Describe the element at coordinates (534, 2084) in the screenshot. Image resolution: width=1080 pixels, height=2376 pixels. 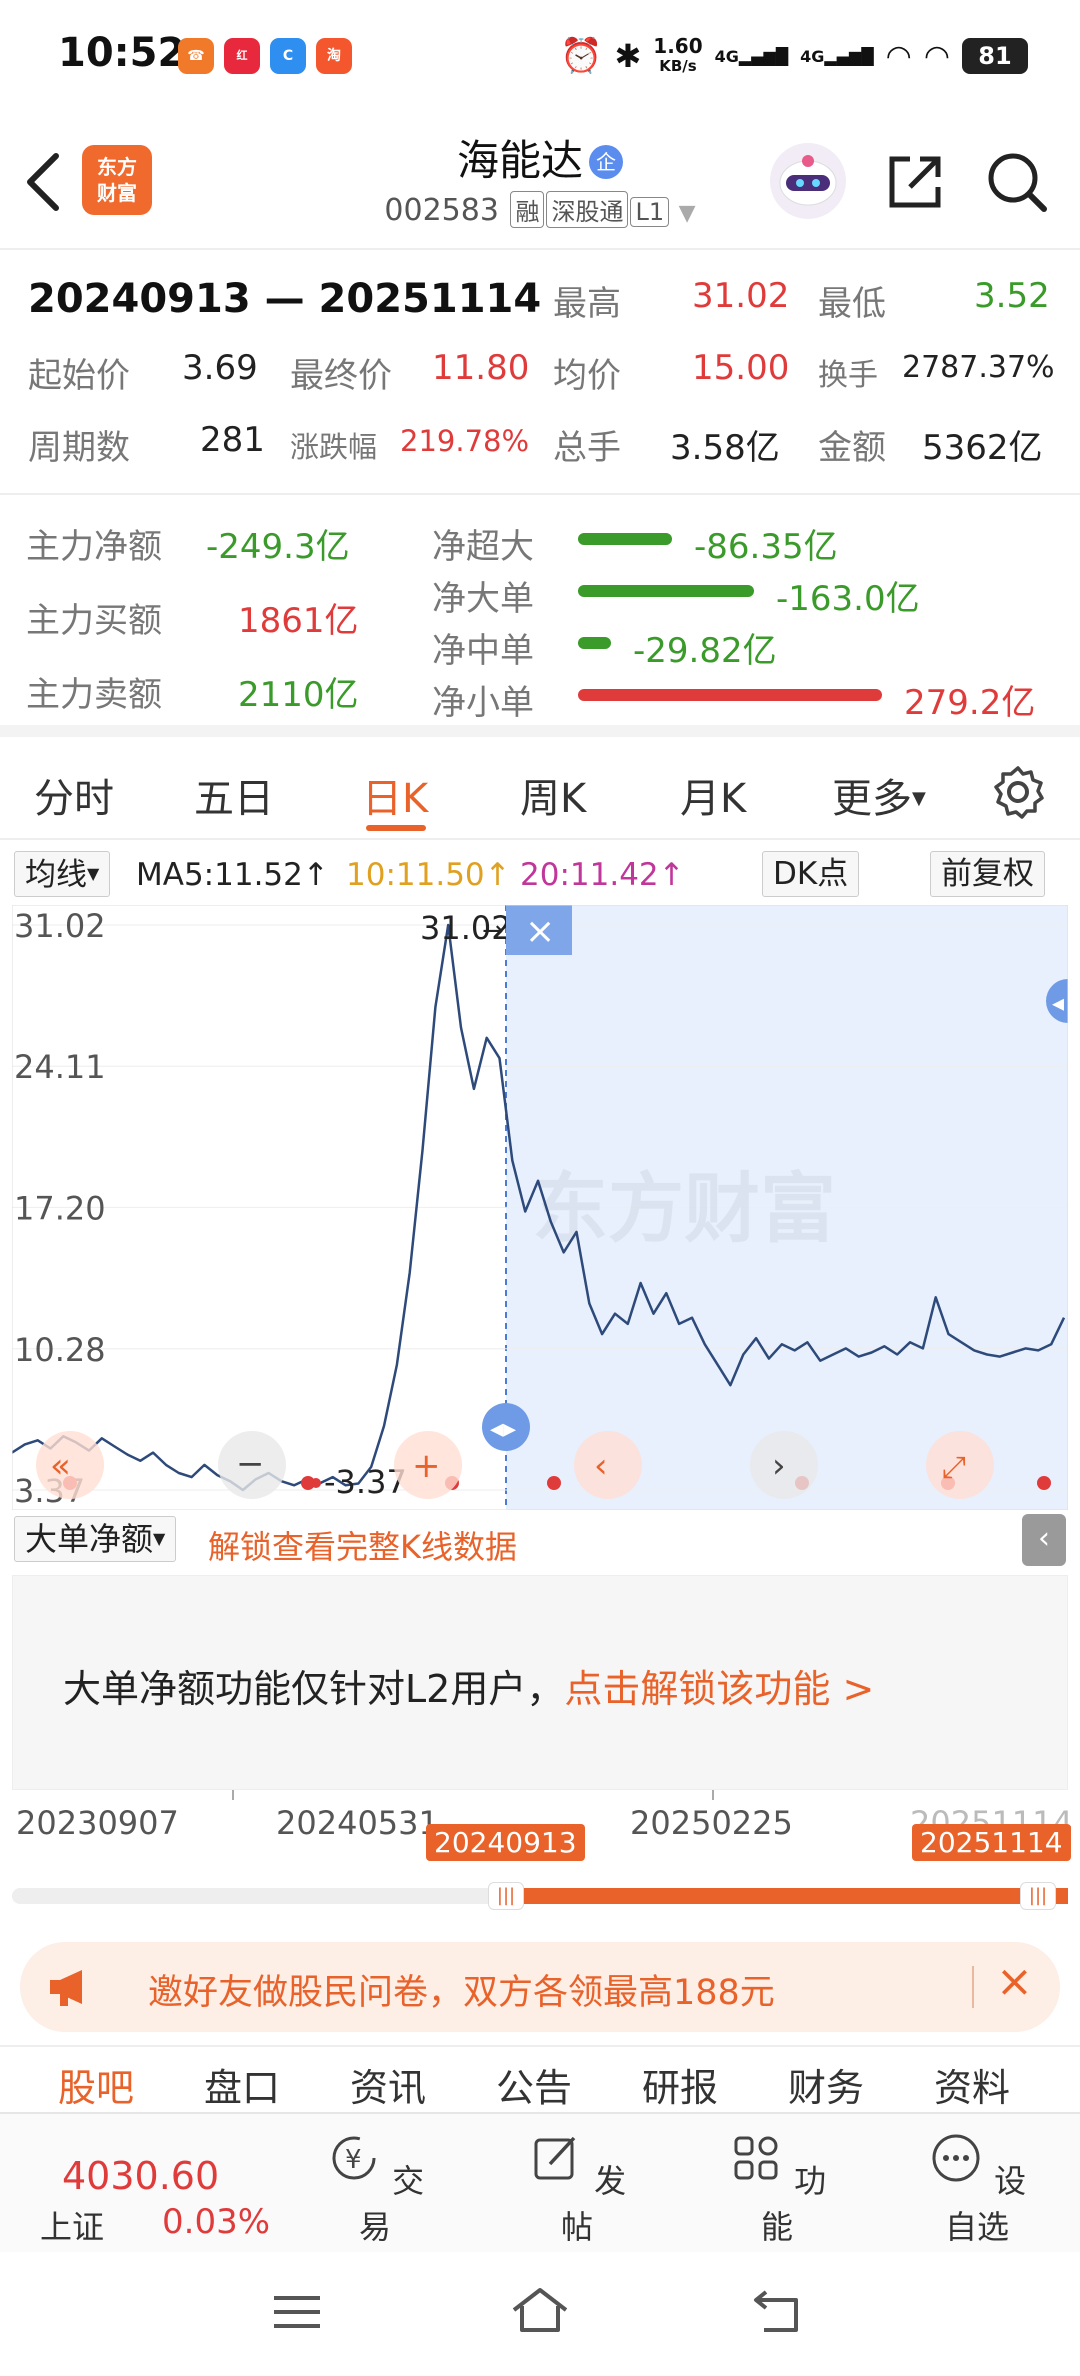
I see `tab-announcements: 公告` at that location.